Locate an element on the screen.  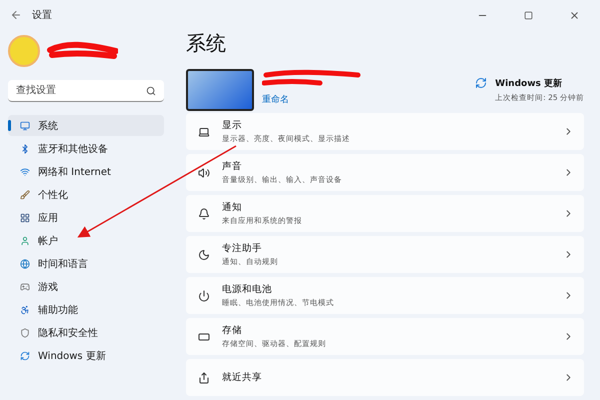
window-title: 设置 is located at coordinates (42, 15).